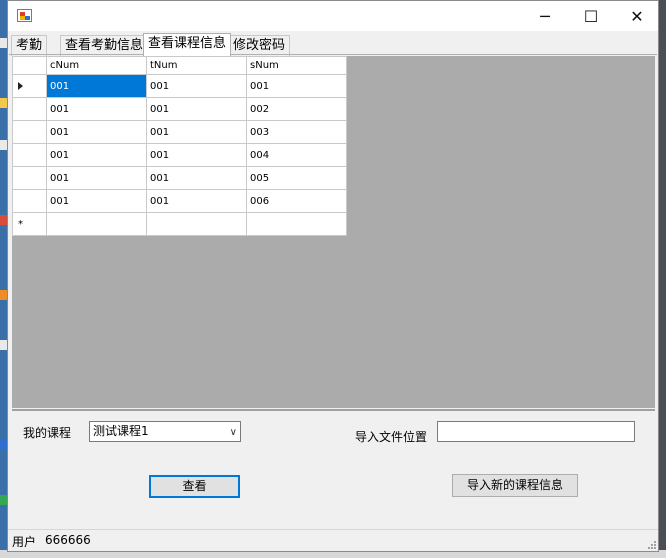 The width and height of the screenshot is (666, 558). What do you see at coordinates (536, 431) in the screenshot?
I see `import-location-input` at bounding box center [536, 431].